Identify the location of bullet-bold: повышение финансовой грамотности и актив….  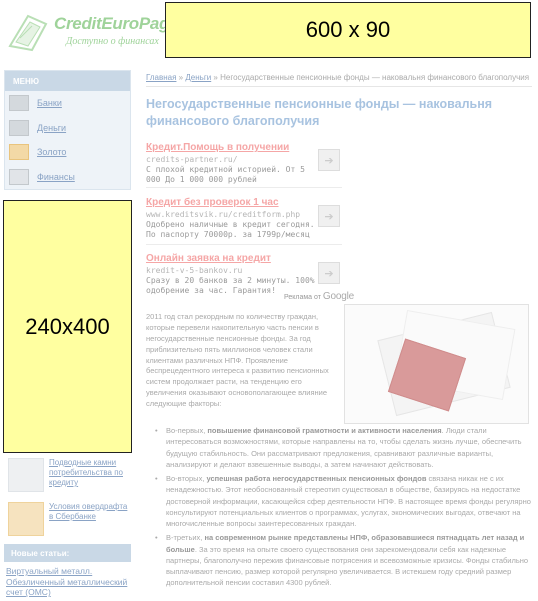
(324, 430).